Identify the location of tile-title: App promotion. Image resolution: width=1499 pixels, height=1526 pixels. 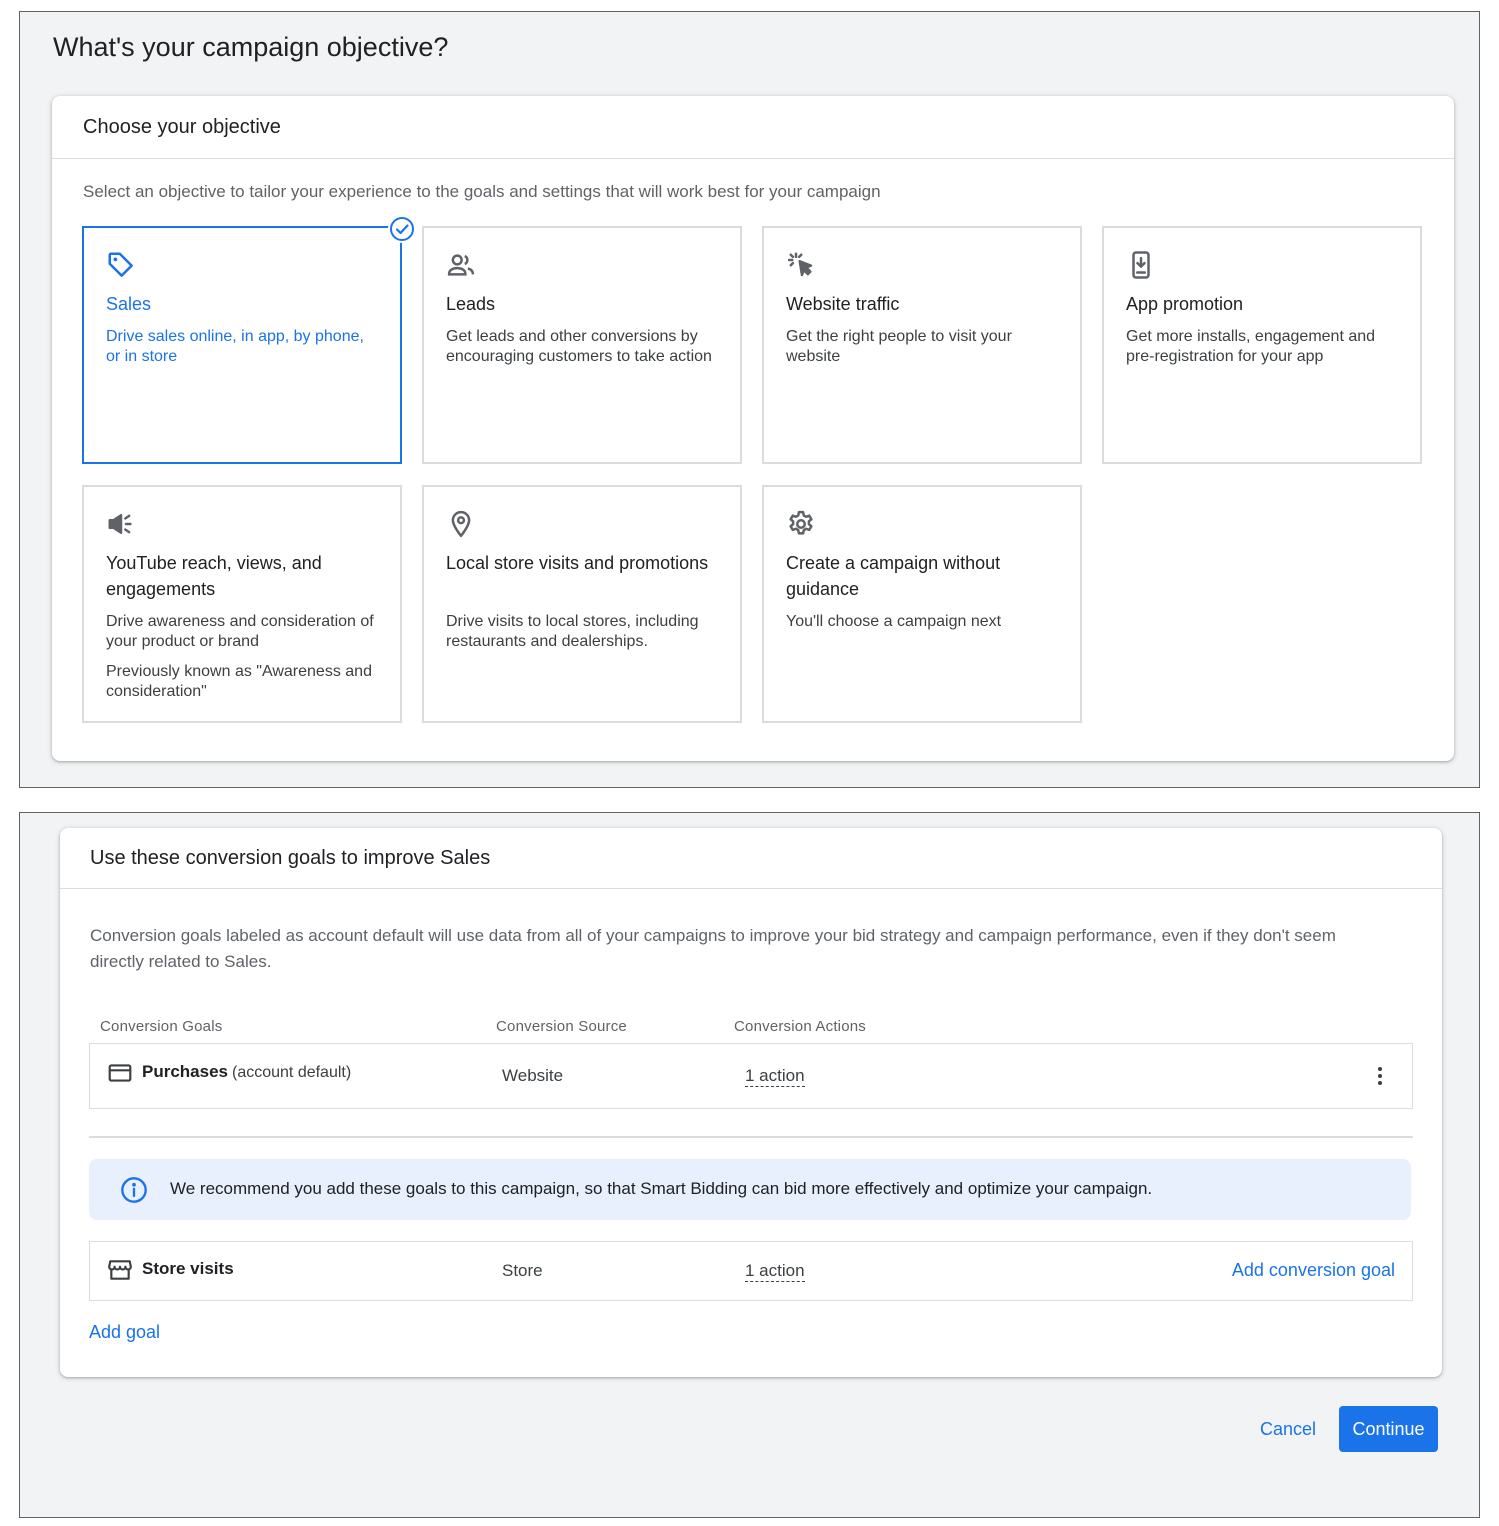
(1185, 304).